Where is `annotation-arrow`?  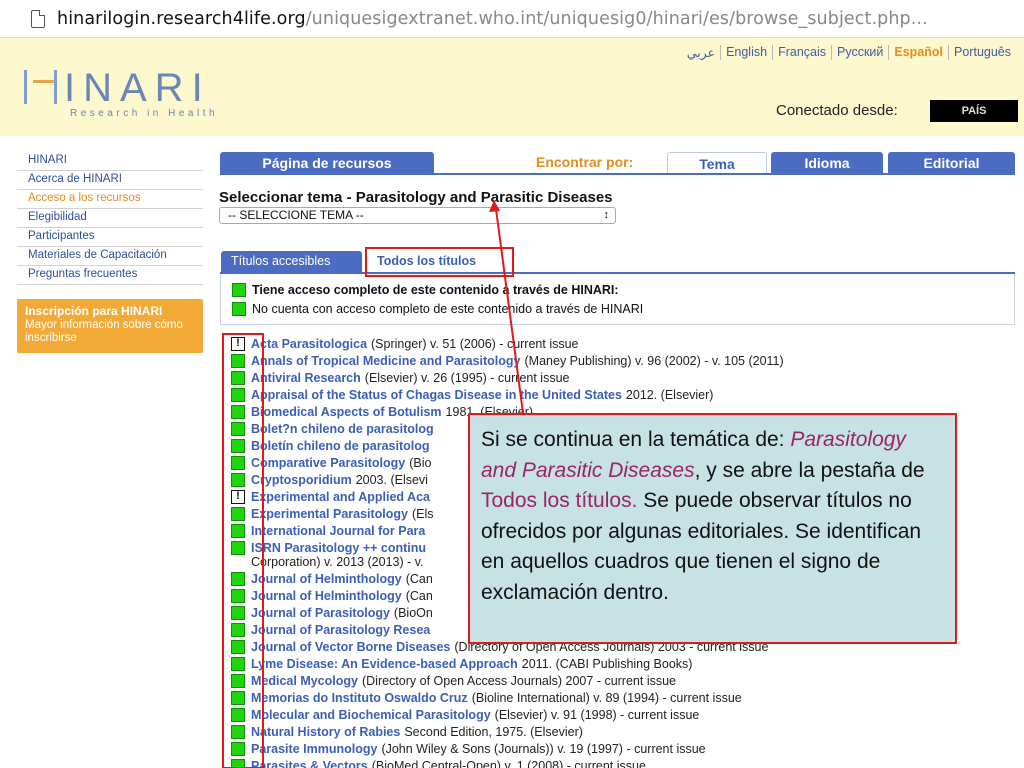
annotation-arrow is located at coordinates (506, 307).